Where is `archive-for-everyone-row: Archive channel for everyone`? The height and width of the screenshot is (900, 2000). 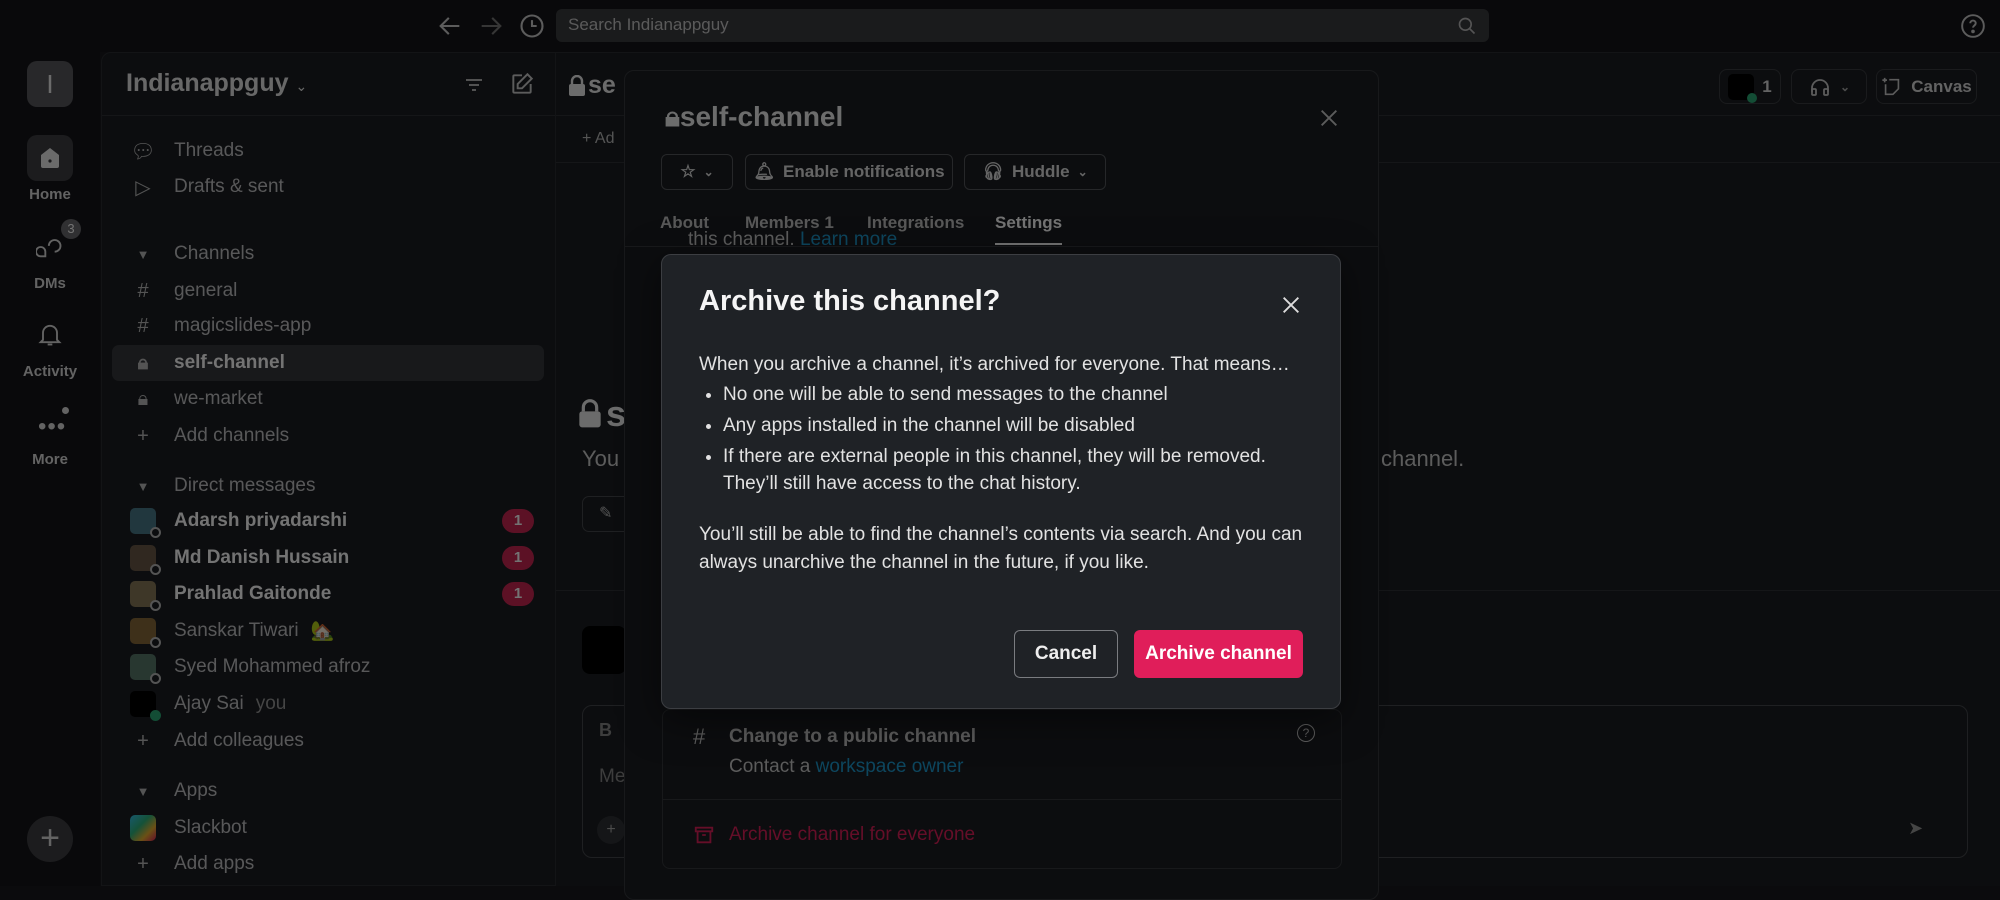
archive-for-everyone-row: Archive channel for everyone is located at coordinates (1002, 835).